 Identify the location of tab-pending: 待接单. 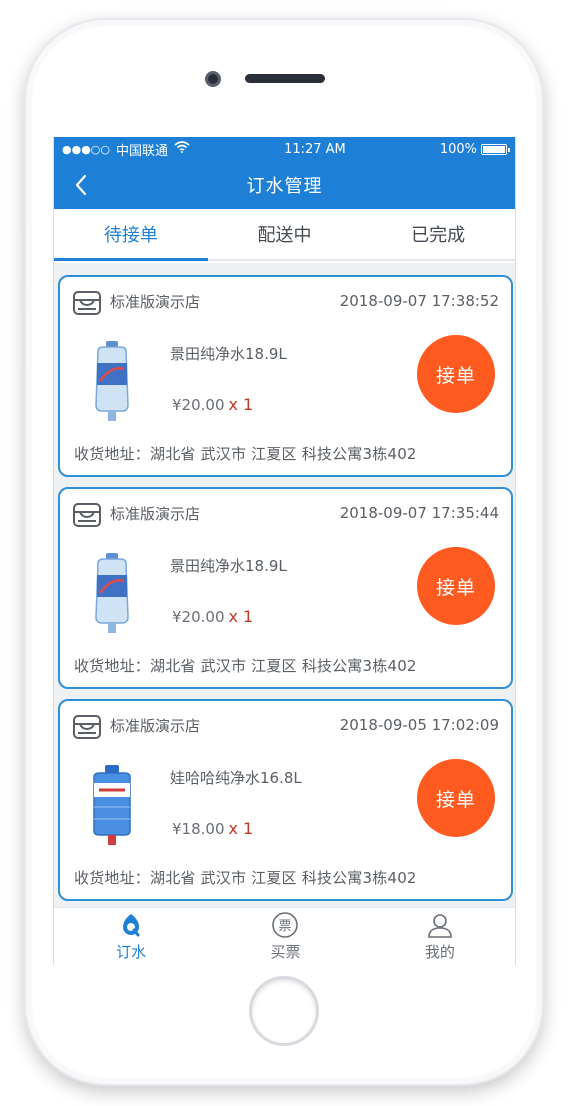
(131, 235).